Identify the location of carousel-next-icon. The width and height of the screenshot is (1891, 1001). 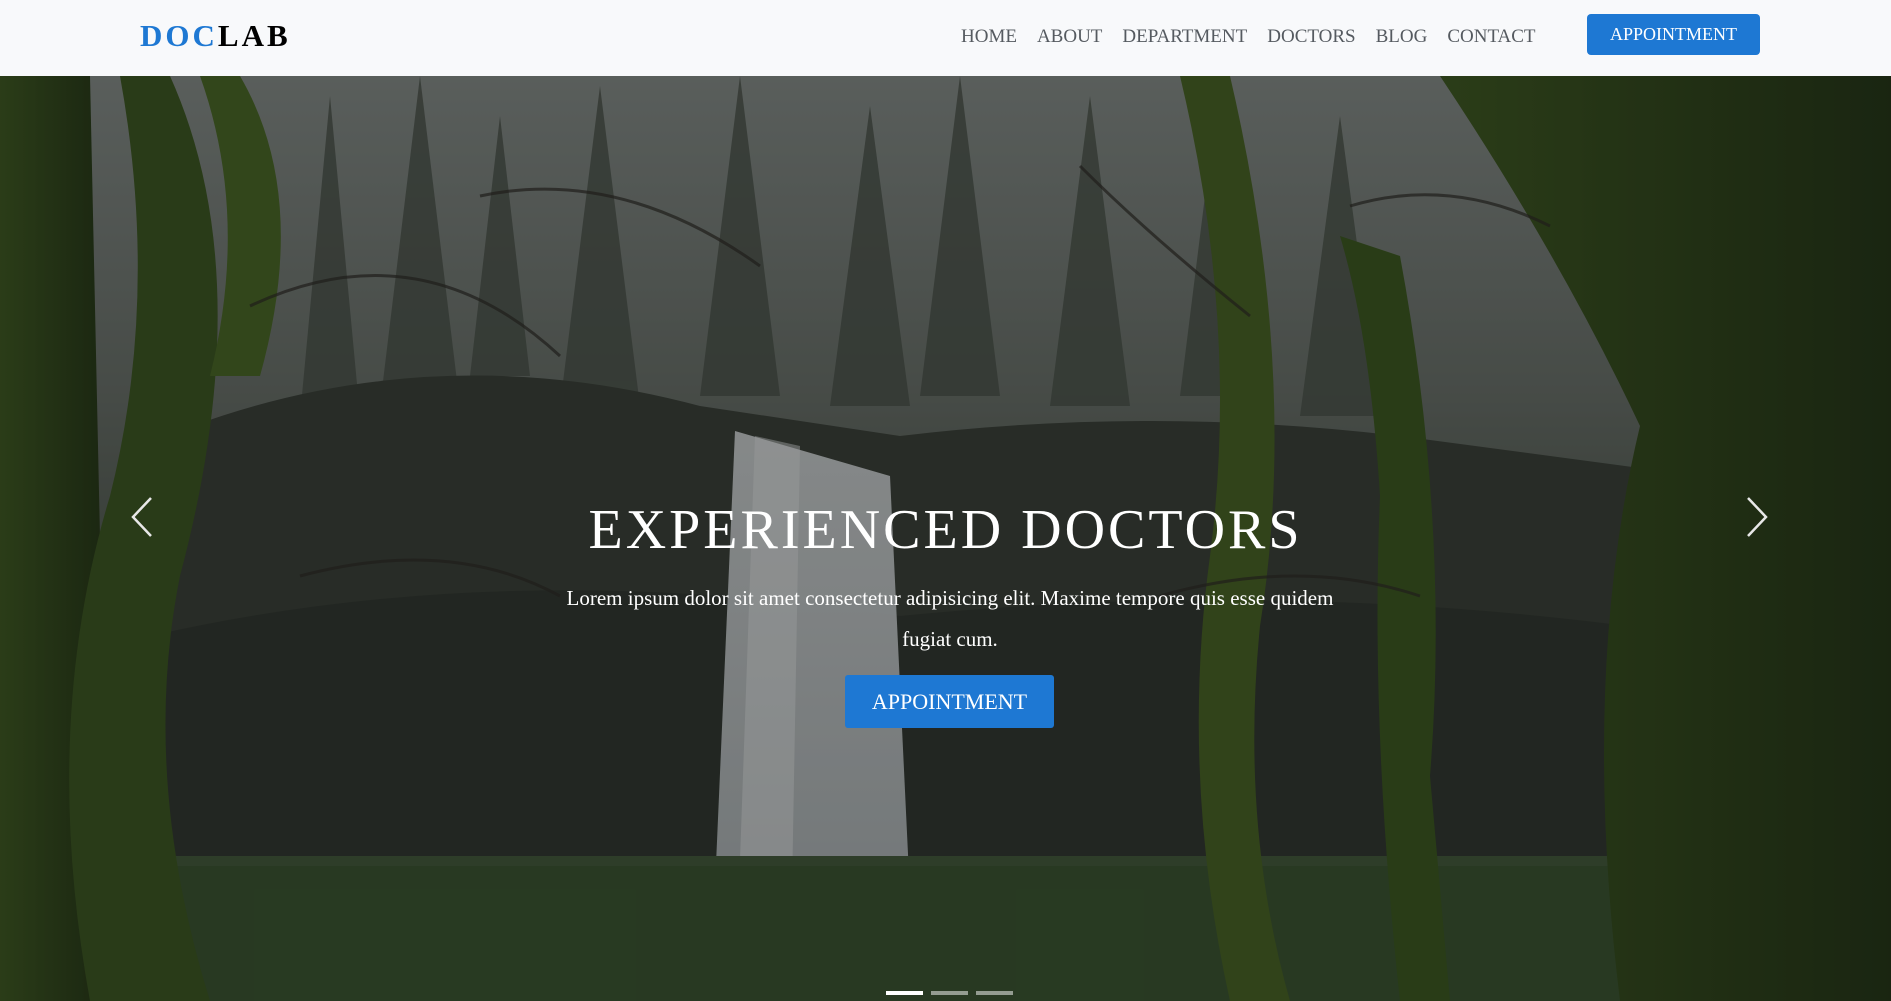
(1757, 517).